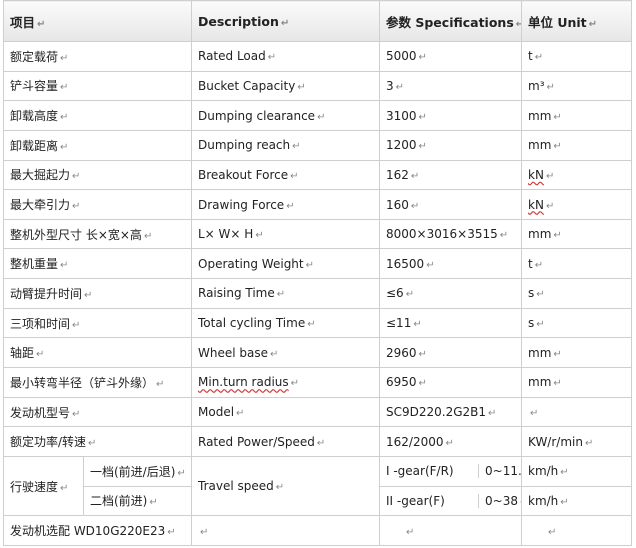 Image resolution: width=636 pixels, height=548 pixels. Describe the element at coordinates (285, 353) in the screenshot. I see `row-description: Wheel base ↵` at that location.